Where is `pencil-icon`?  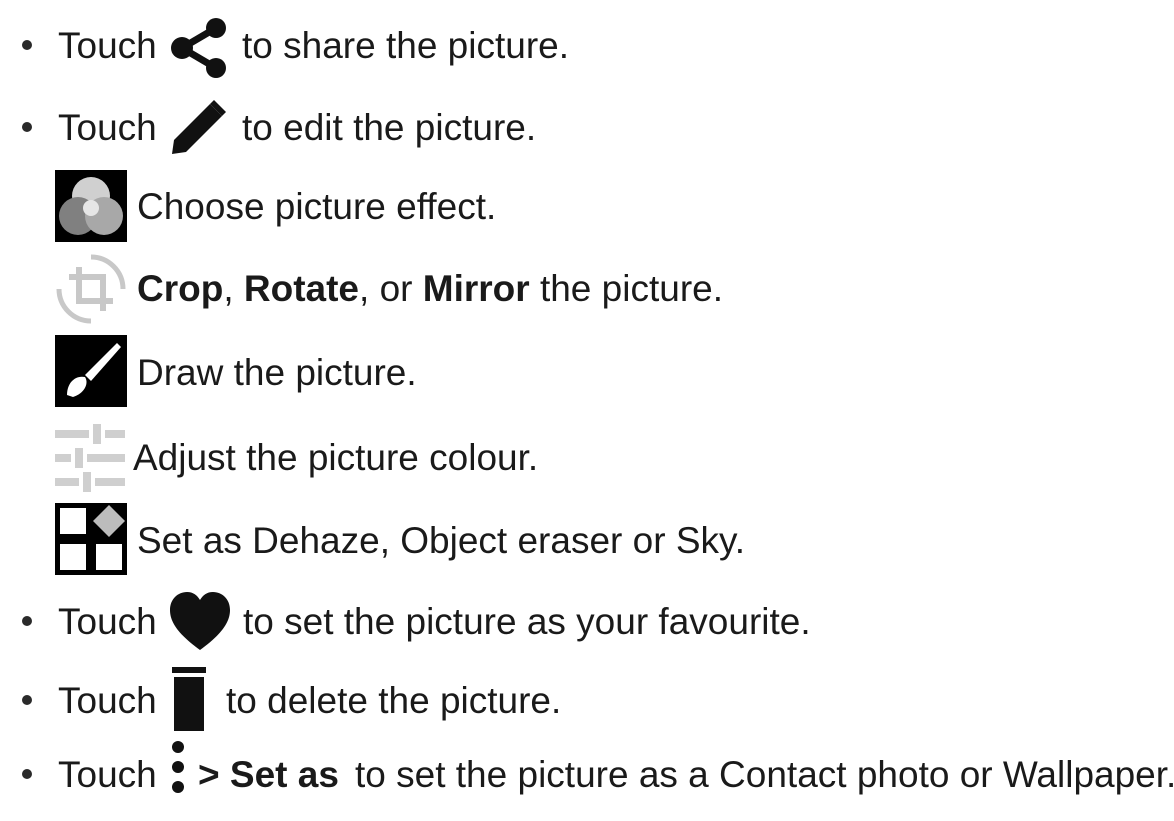 pencil-icon is located at coordinates (198, 132).